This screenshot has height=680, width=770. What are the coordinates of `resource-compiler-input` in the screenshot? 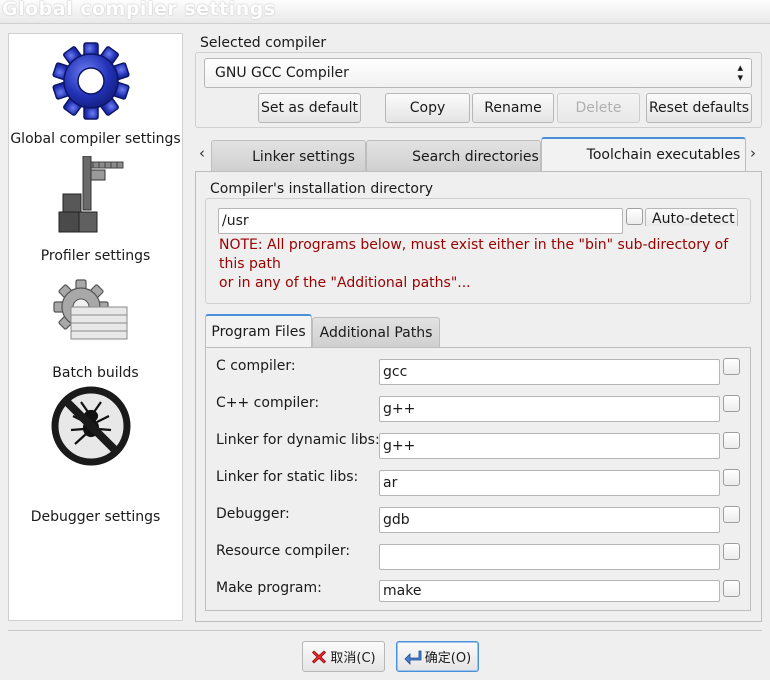 It's located at (549, 557).